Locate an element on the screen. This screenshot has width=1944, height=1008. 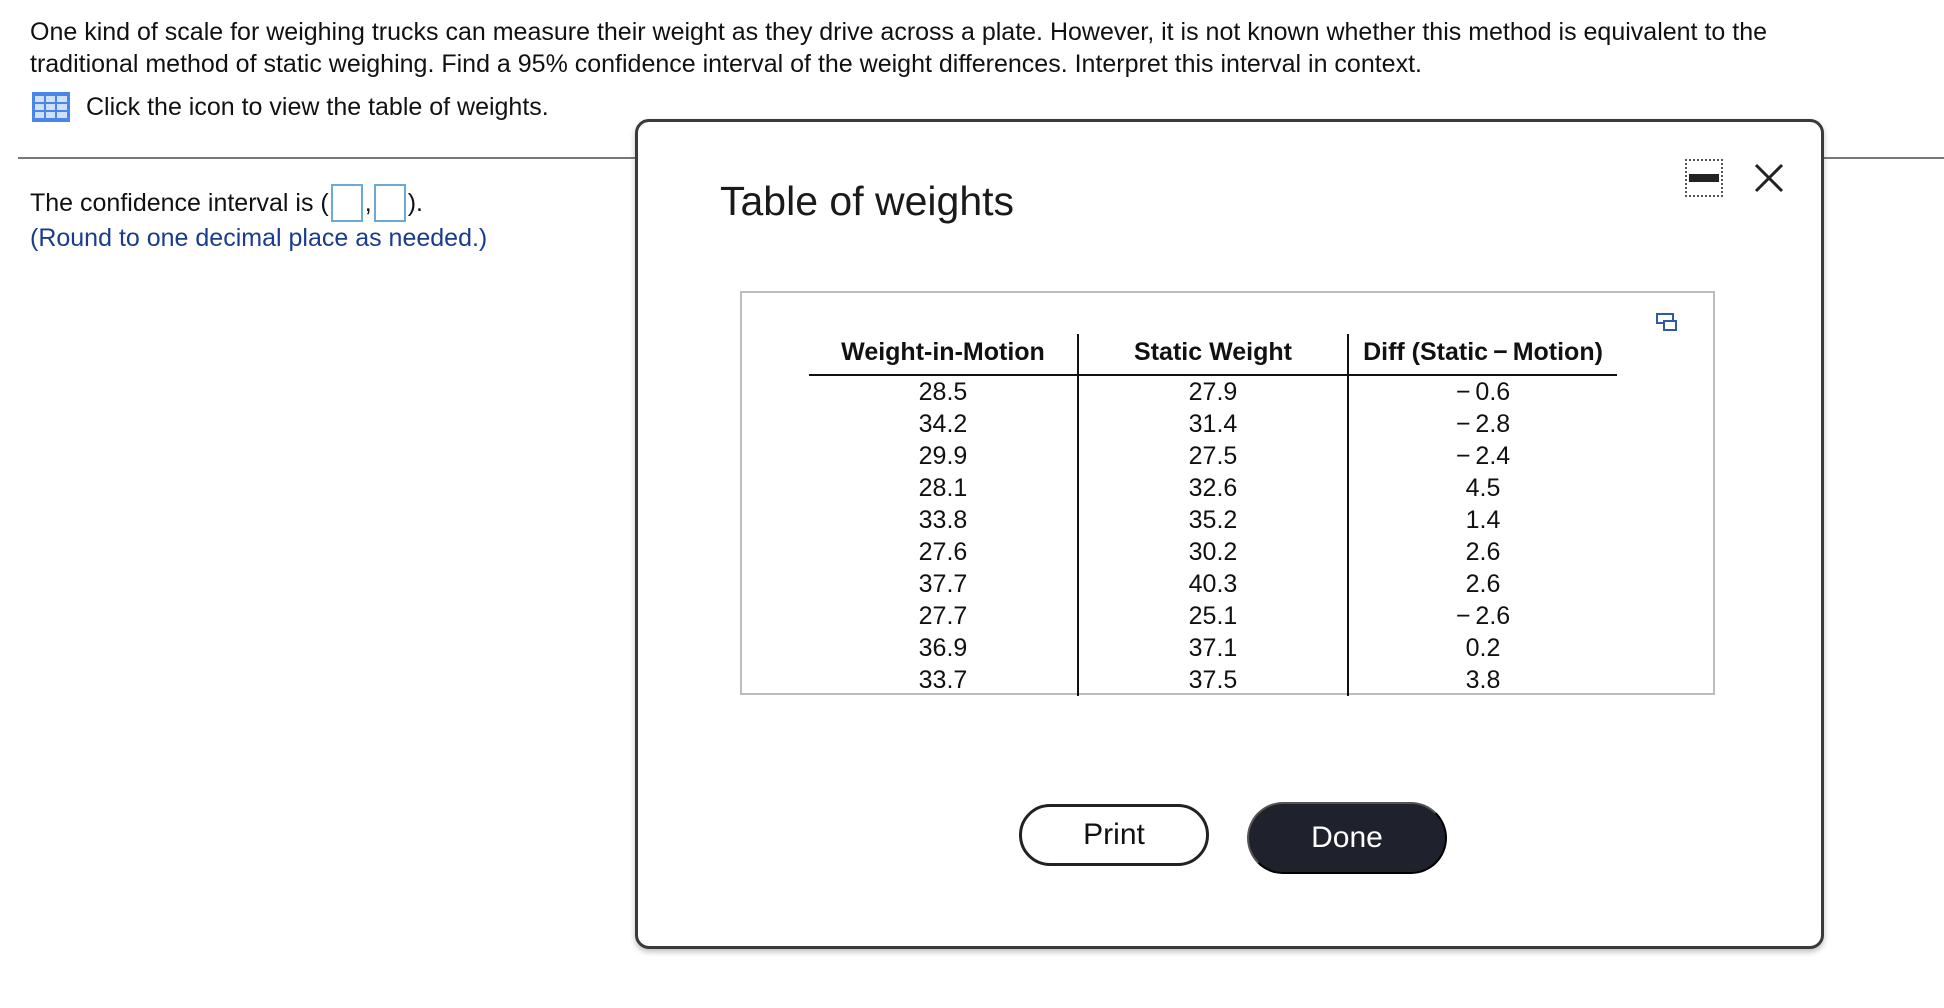
table-row: 34.2 31.4 − 2.8 is located at coordinates (1213, 424).